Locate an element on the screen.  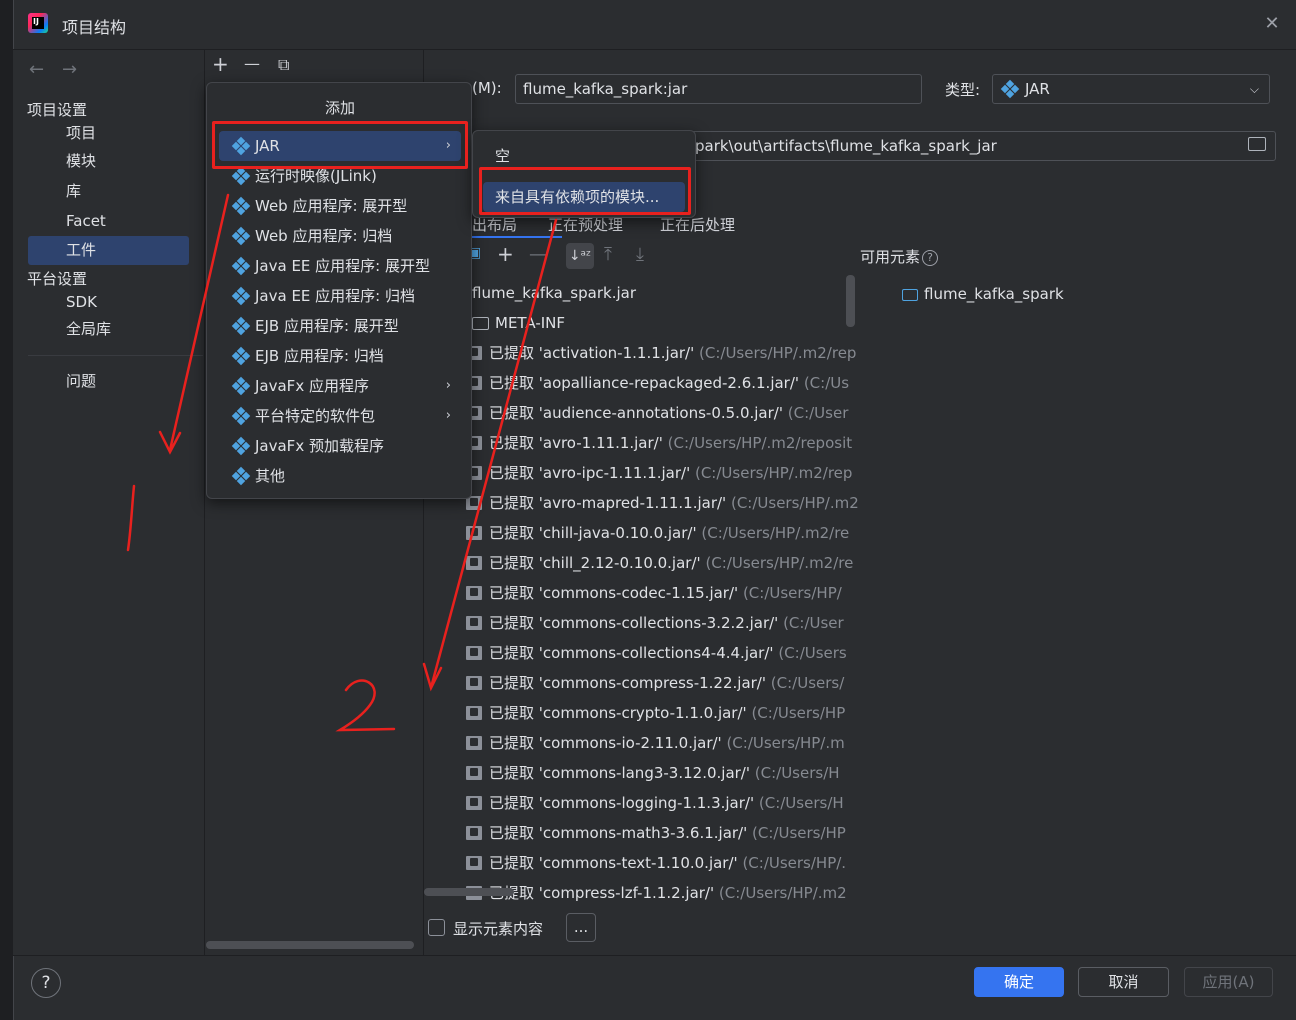
horizontal-scrollbar is located at coordinates (310, 945).